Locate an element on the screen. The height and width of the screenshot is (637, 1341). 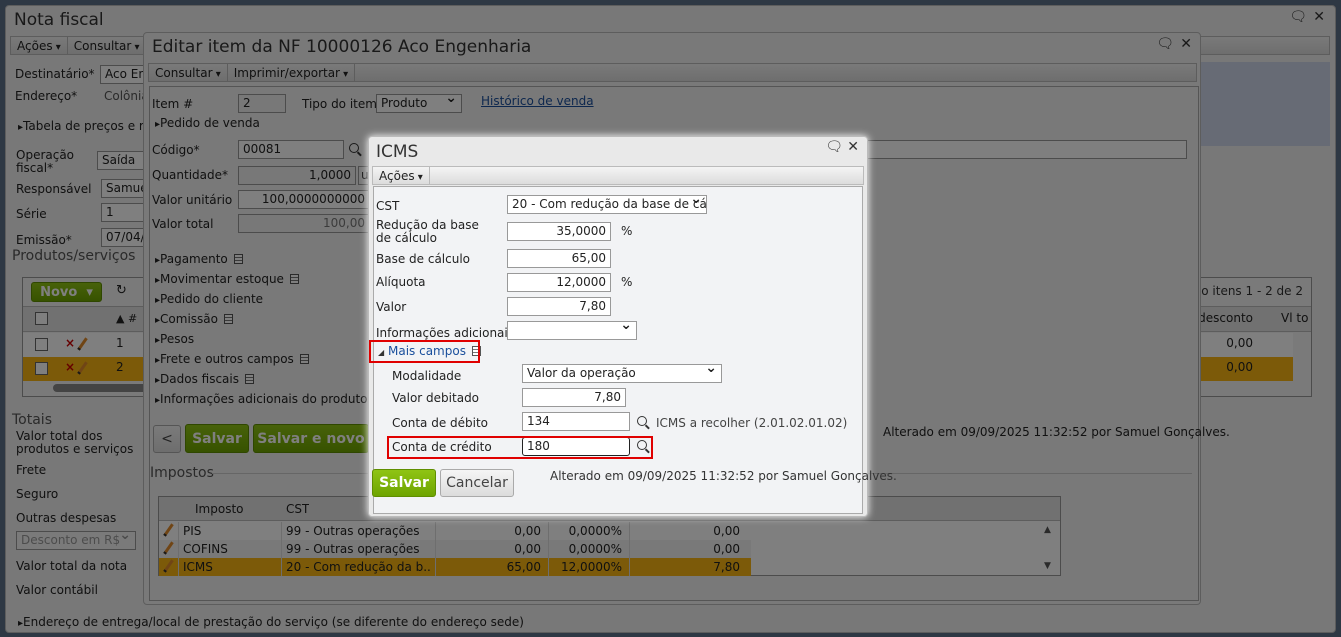
conta-debito-label: Conta de débito is located at coordinates (440, 423).